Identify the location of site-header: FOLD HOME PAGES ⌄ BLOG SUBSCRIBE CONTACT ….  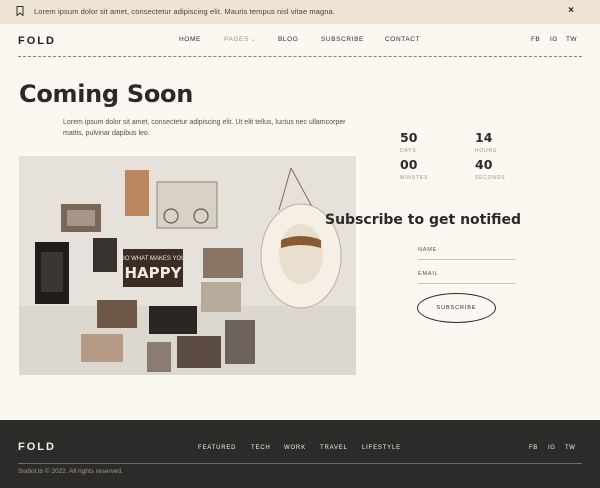
(300, 40).